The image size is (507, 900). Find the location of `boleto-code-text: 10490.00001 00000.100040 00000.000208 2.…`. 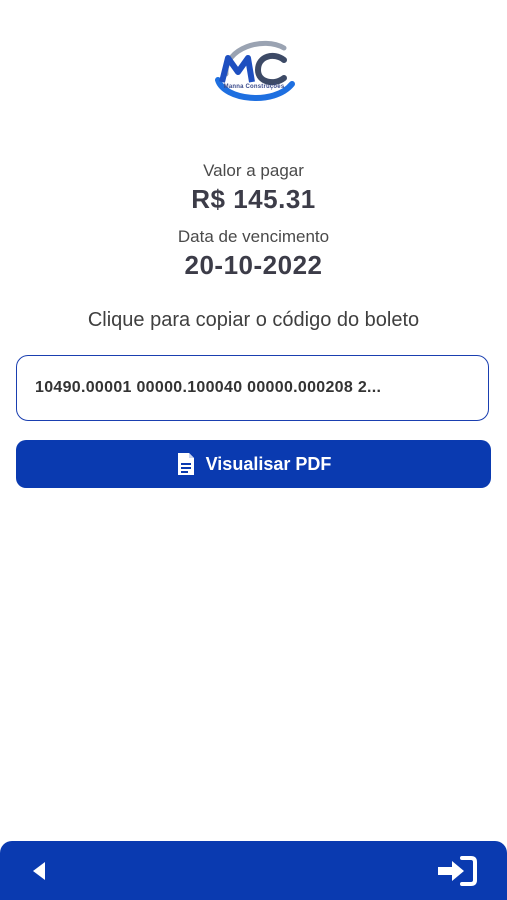

boleto-code-text: 10490.00001 00000.100040 00000.000208 2.… is located at coordinates (208, 387).